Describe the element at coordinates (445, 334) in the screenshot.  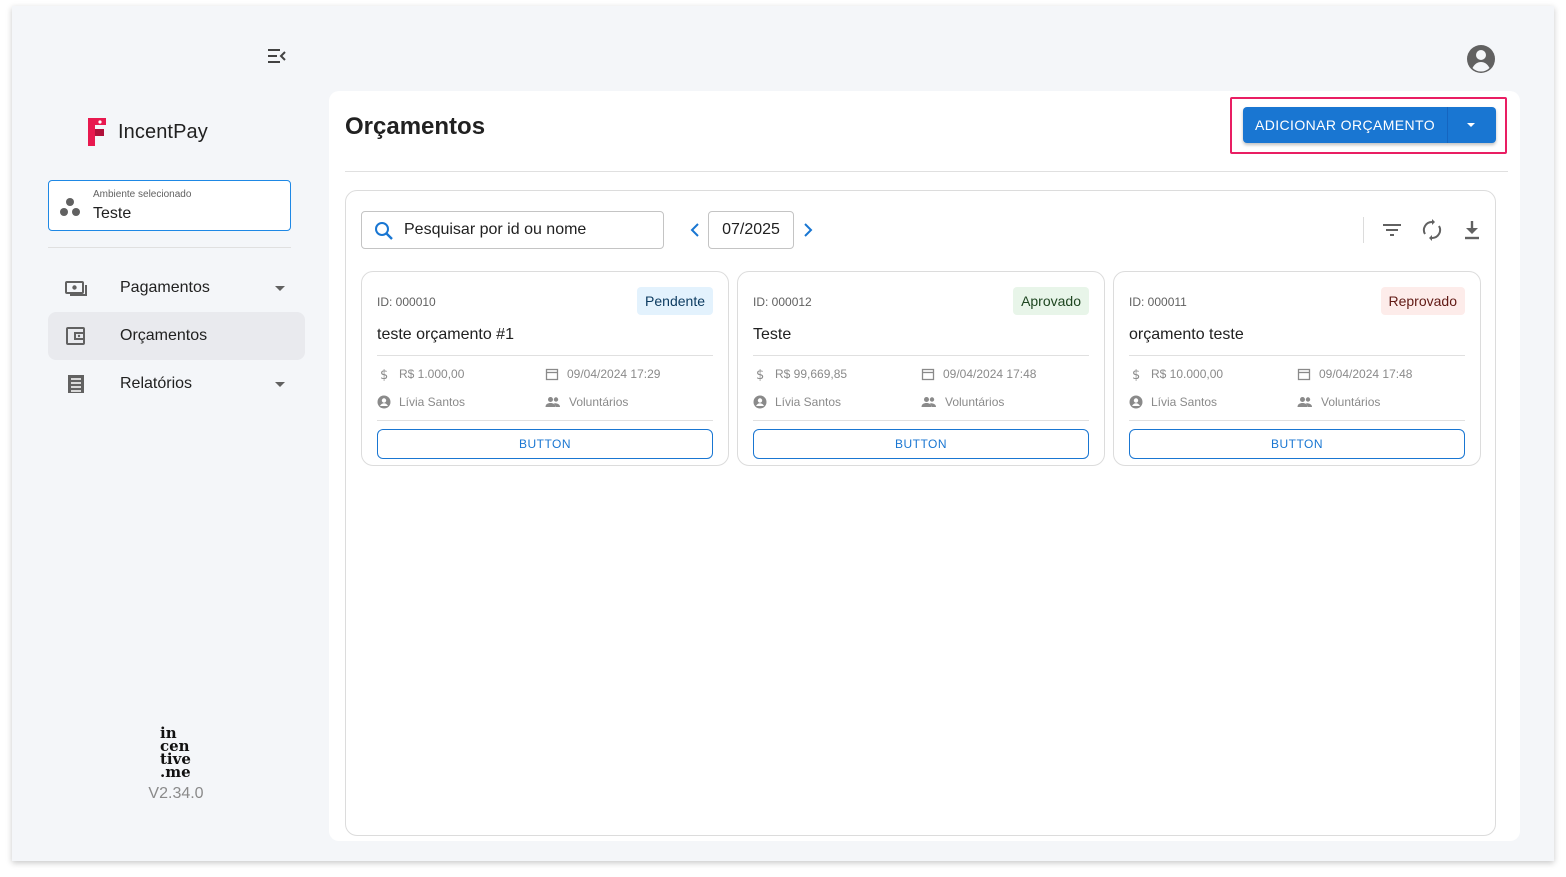
I see `budget-title: teste orçamento #1` at that location.